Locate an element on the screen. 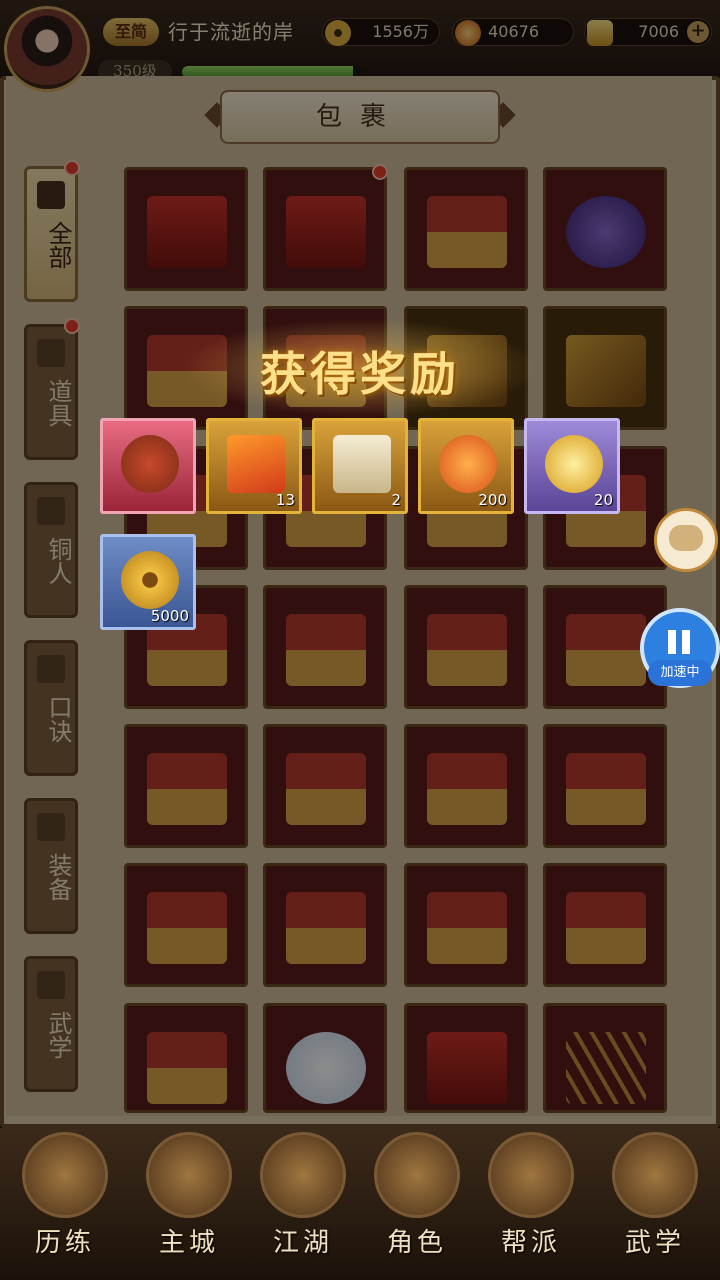 The image size is (720, 1280). orange-medal-icon is located at coordinates (468, 464).